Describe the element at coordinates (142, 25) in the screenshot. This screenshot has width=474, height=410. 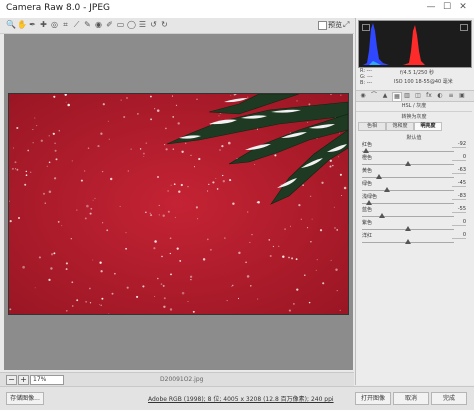
I see `preferences-icon: ☰` at that location.